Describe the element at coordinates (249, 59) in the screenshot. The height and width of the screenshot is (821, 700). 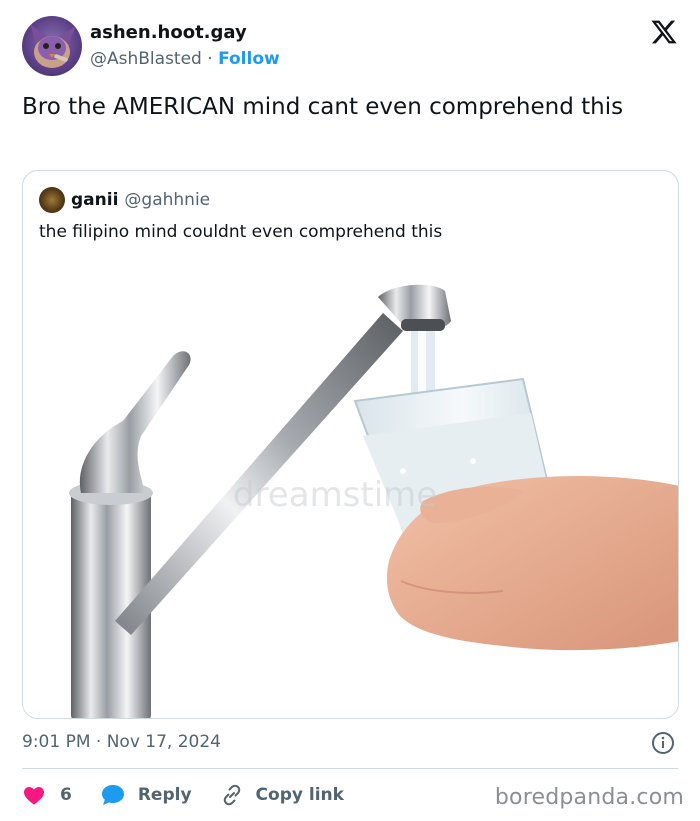
I see `follow-button: Follow` at that location.